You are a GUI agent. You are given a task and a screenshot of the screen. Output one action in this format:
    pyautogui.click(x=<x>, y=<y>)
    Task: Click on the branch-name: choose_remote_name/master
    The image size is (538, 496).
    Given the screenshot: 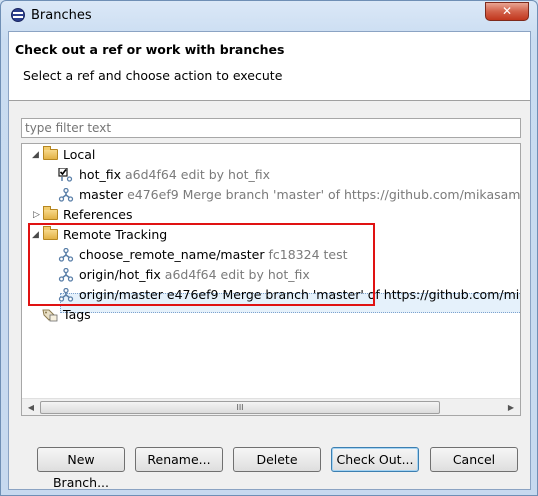 What is the action you would take?
    pyautogui.click(x=172, y=254)
    